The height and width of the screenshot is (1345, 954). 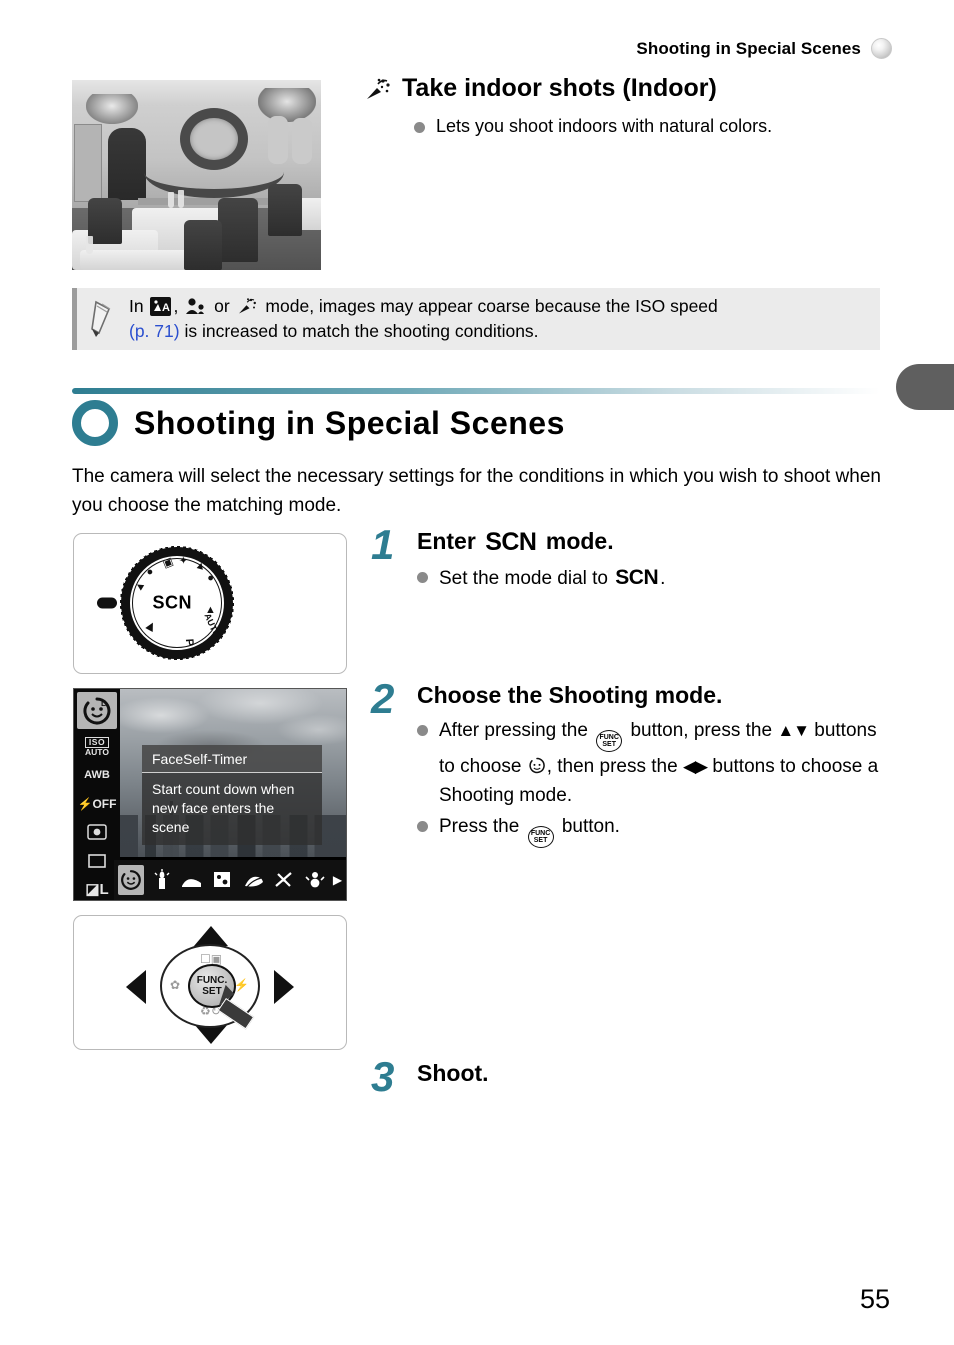 I want to click on strip-low-light-candle-icon, so click(x=162, y=880).